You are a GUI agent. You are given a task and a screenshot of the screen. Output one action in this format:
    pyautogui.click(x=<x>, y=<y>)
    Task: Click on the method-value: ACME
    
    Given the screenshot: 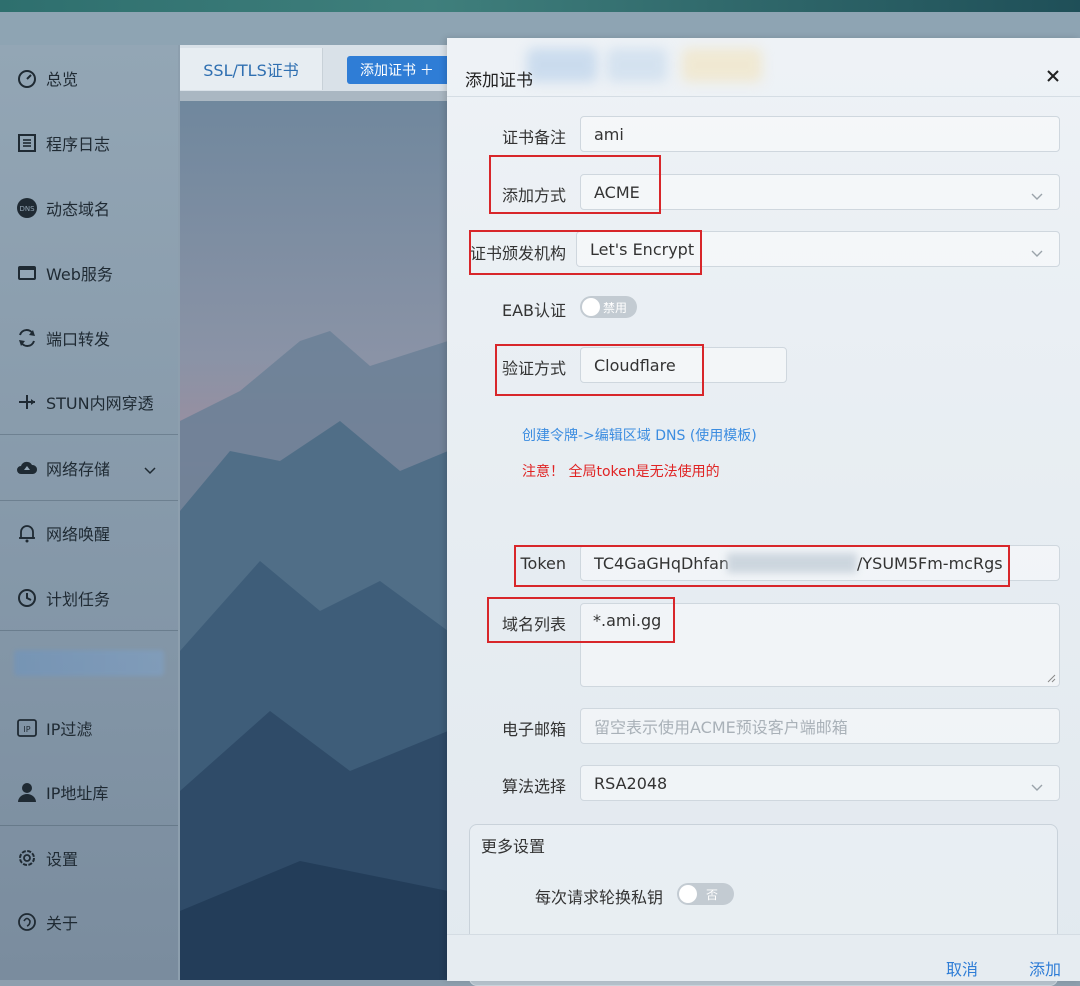 What is the action you would take?
    pyautogui.click(x=617, y=192)
    